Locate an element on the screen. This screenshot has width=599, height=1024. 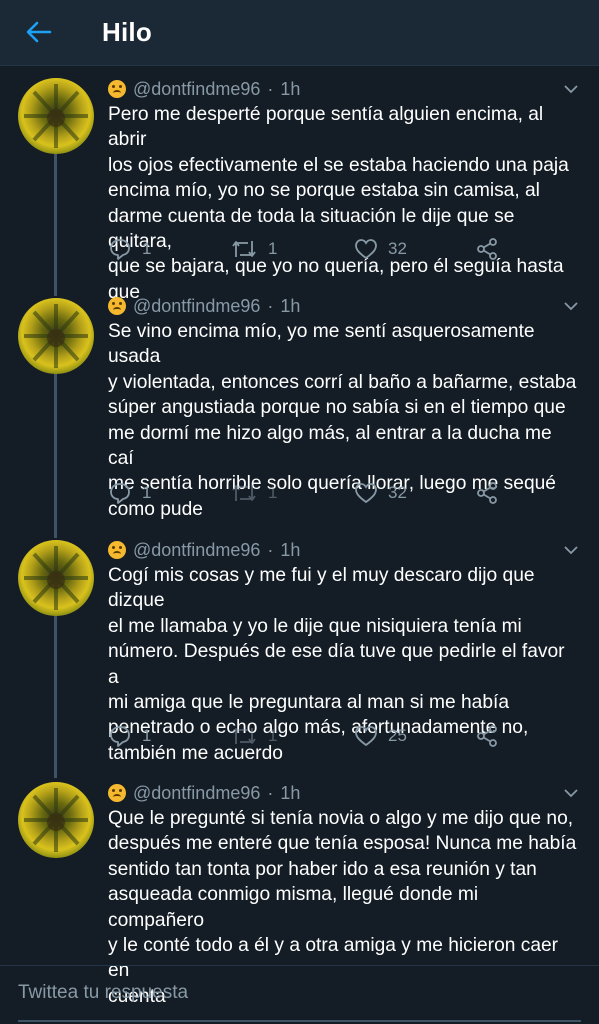
page-title: Hilo is located at coordinates (127, 32).